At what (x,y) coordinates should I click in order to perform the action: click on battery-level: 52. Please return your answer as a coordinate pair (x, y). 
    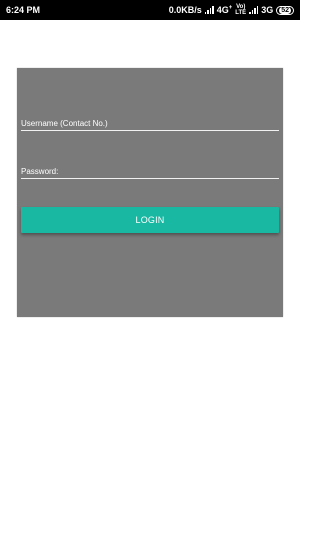
    Looking at the image, I should click on (285, 10).